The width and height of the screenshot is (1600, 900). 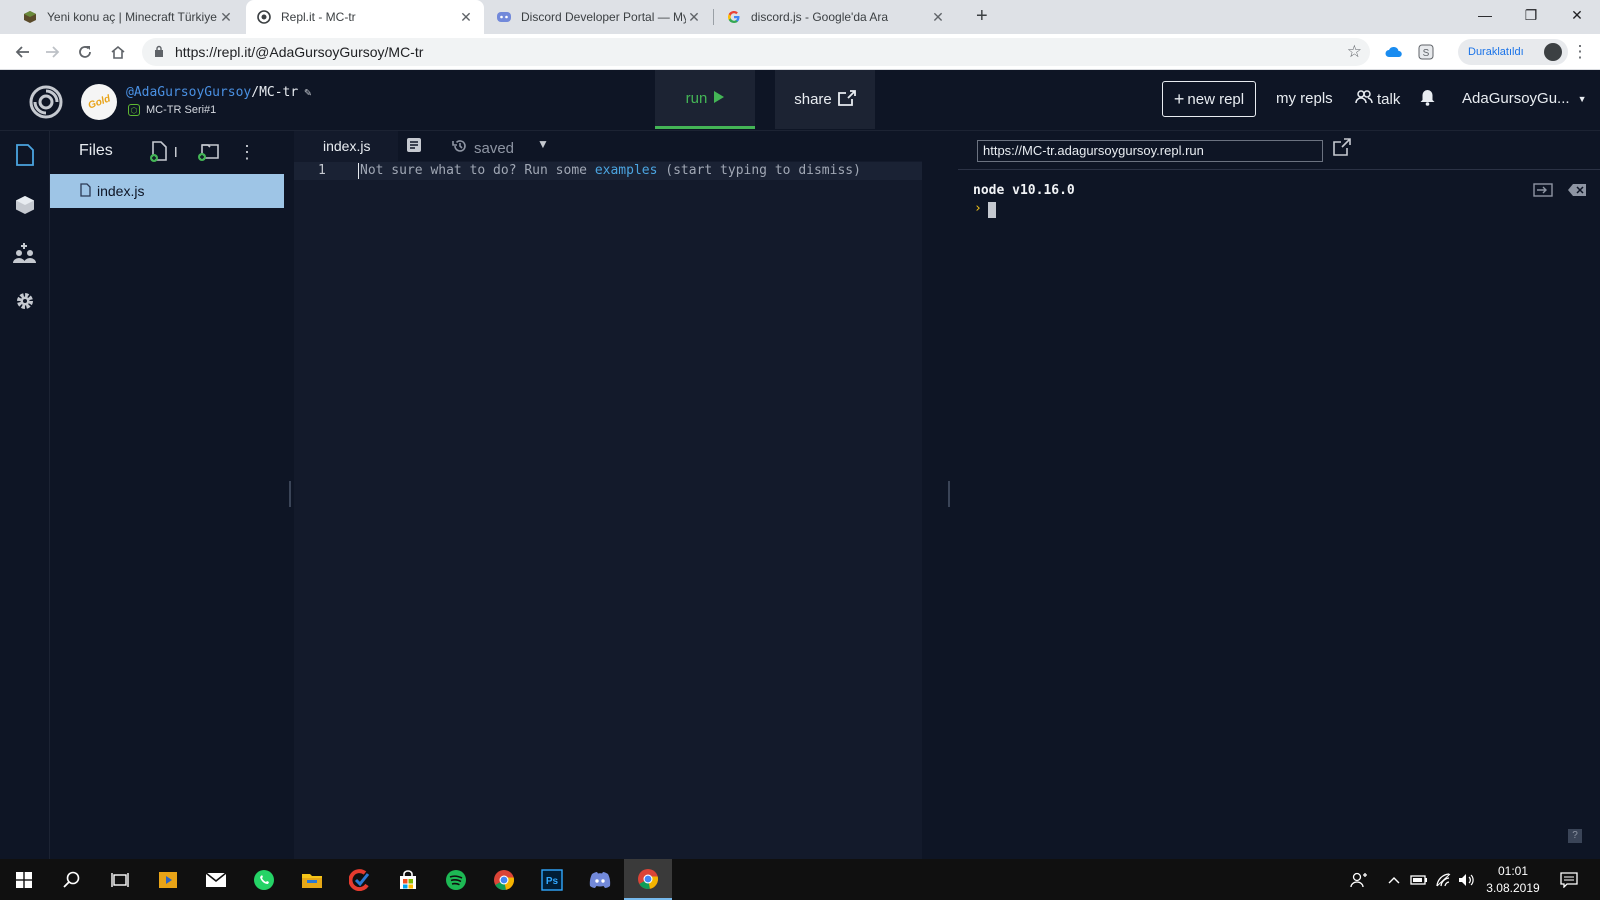 I want to click on examples-link: examples, so click(x=626, y=170).